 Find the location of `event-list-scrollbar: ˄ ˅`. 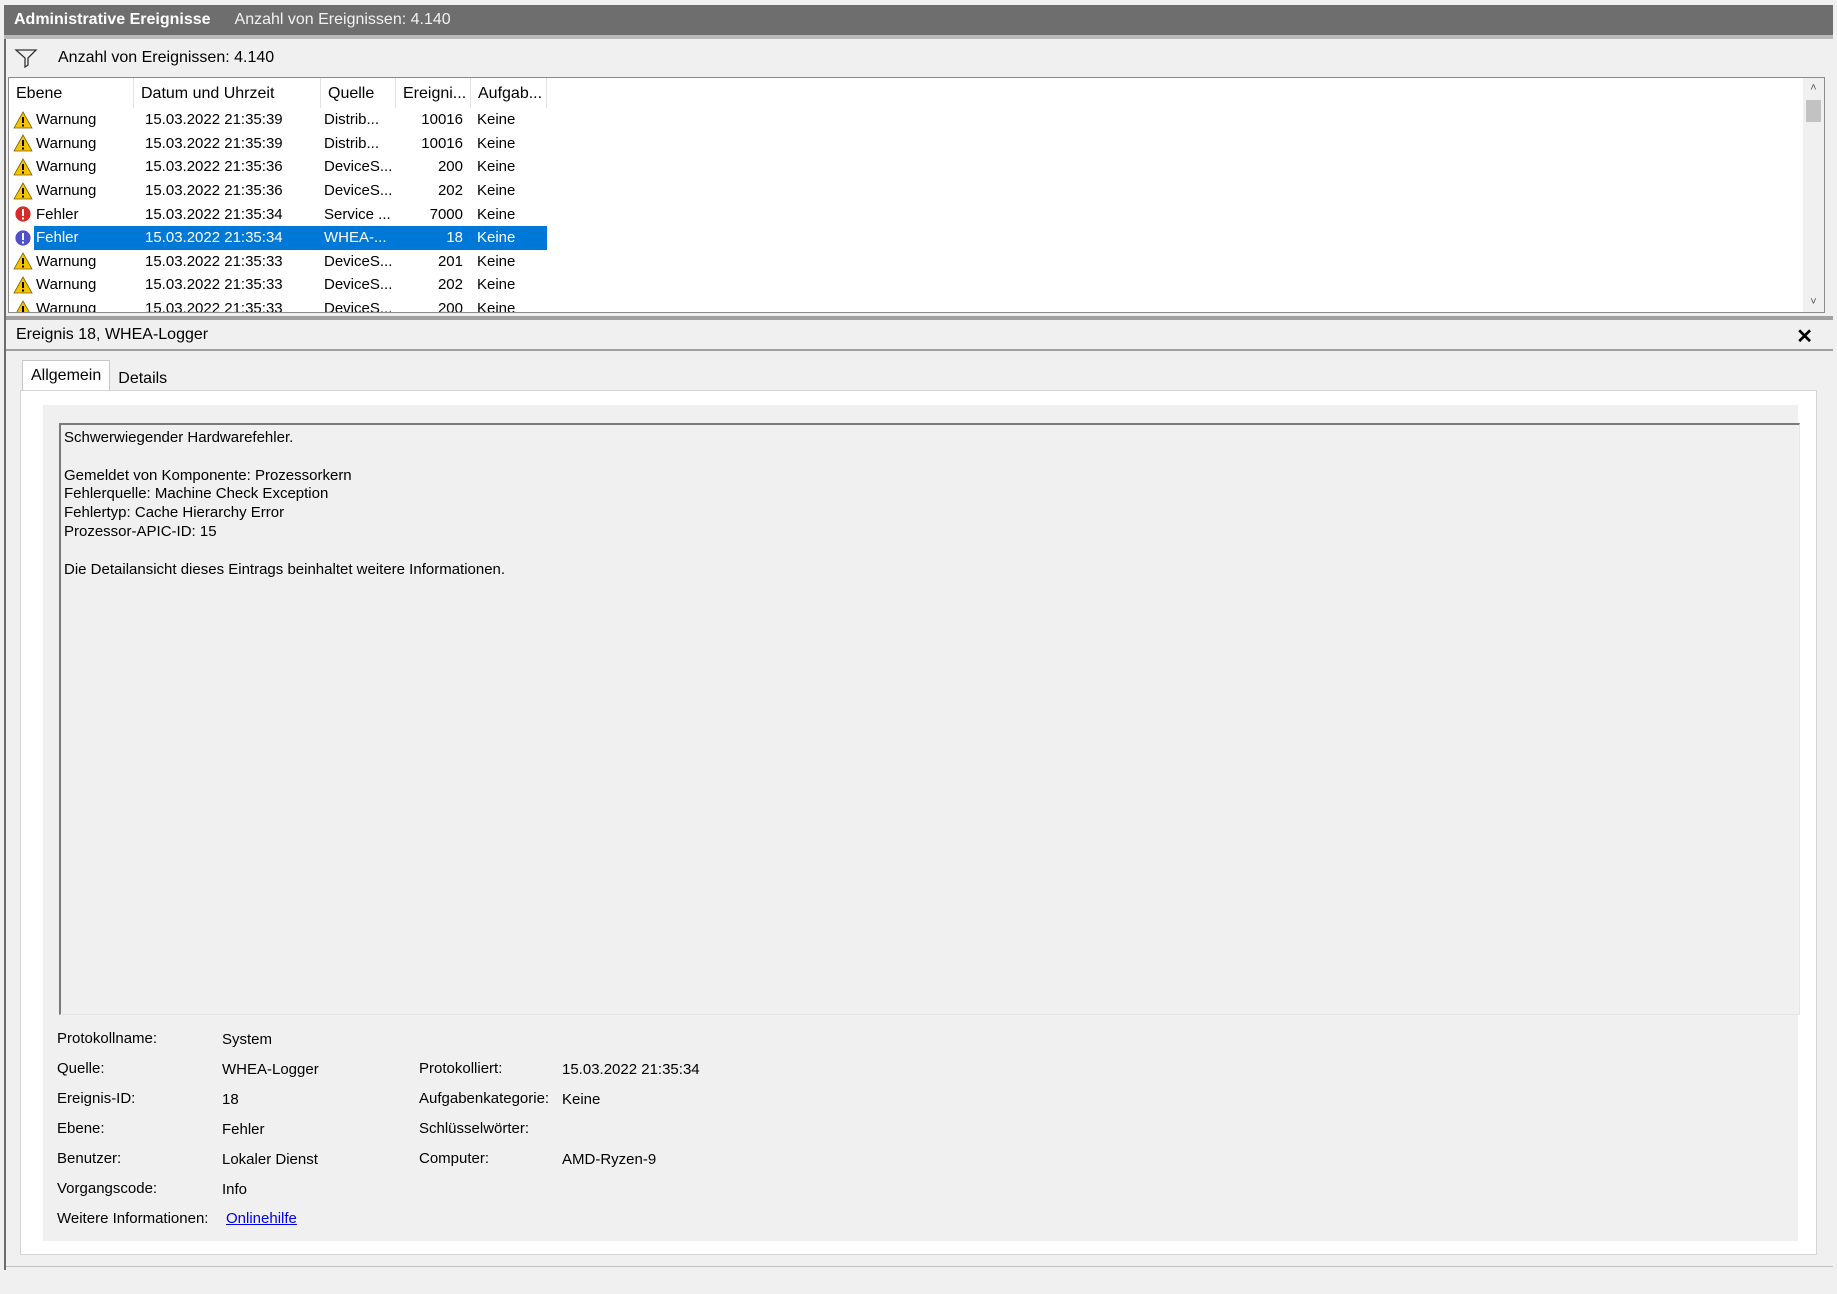

event-list-scrollbar: ˄ ˅ is located at coordinates (1813, 195).